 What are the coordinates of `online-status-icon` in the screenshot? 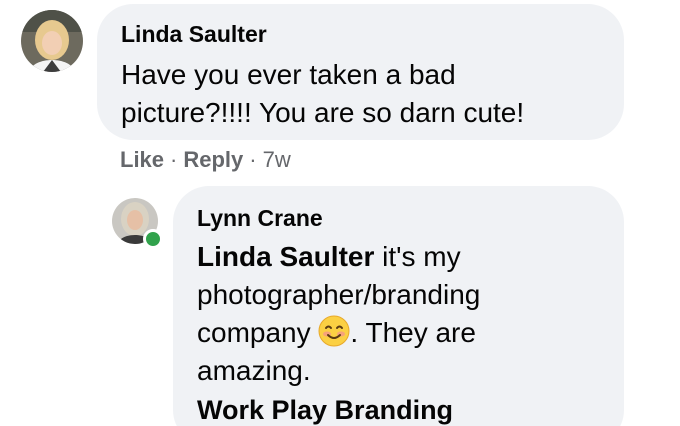 It's located at (153, 239).